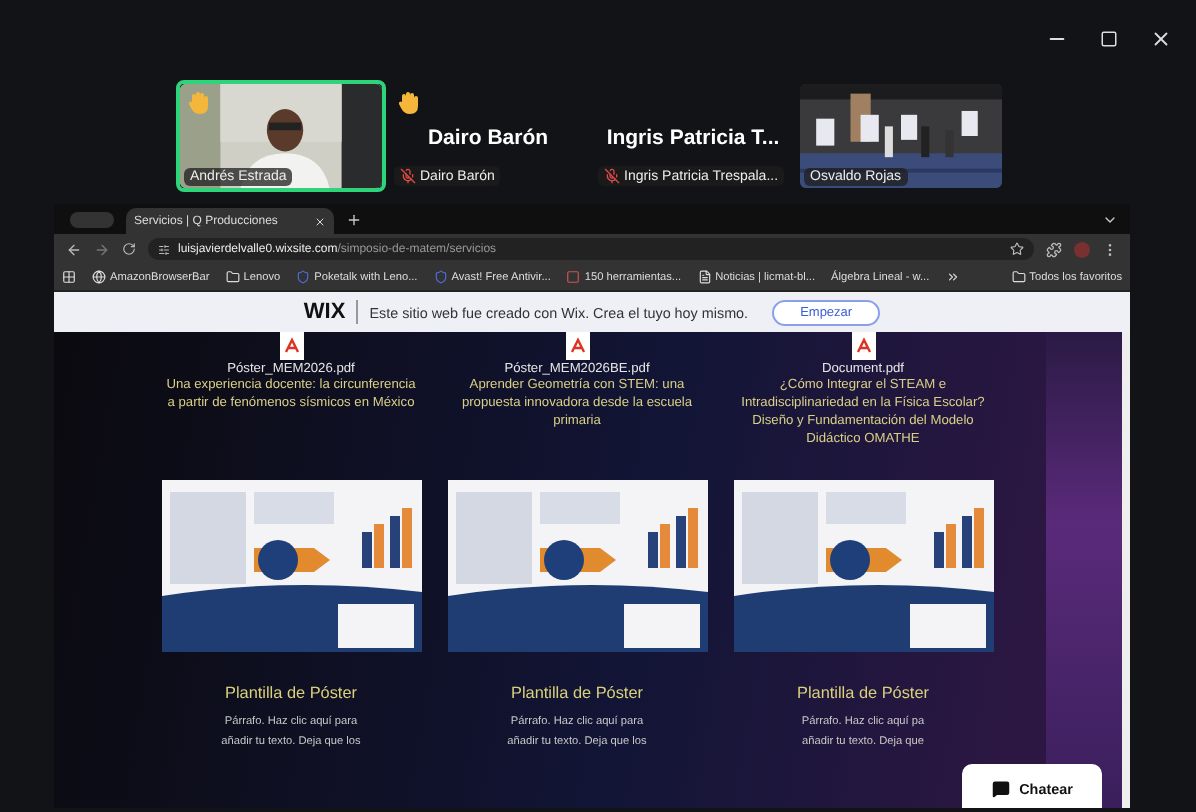  What do you see at coordinates (952, 277) in the screenshot?
I see `more-bookmarks-icon` at bounding box center [952, 277].